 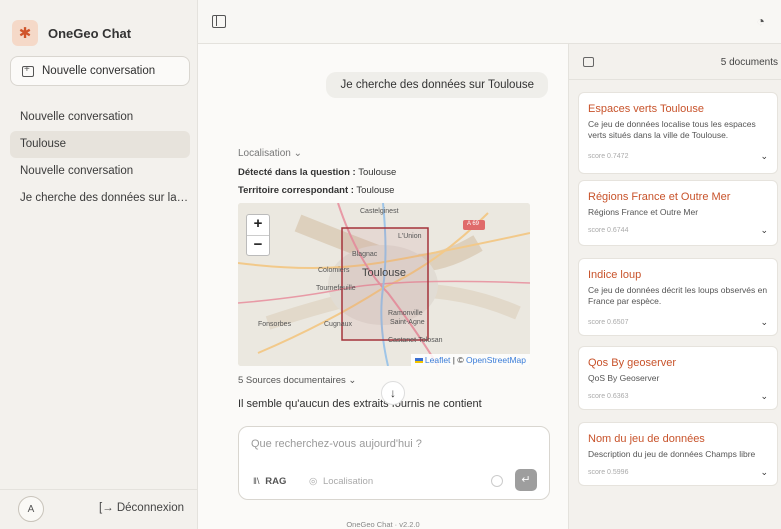 I want to click on logout-button: [→ Déconnexion, so click(x=141, y=508).